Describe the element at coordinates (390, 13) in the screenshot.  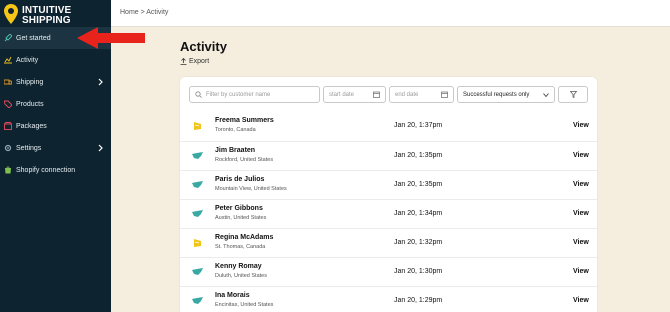
I see `top-bar: Home > Activity` at that location.